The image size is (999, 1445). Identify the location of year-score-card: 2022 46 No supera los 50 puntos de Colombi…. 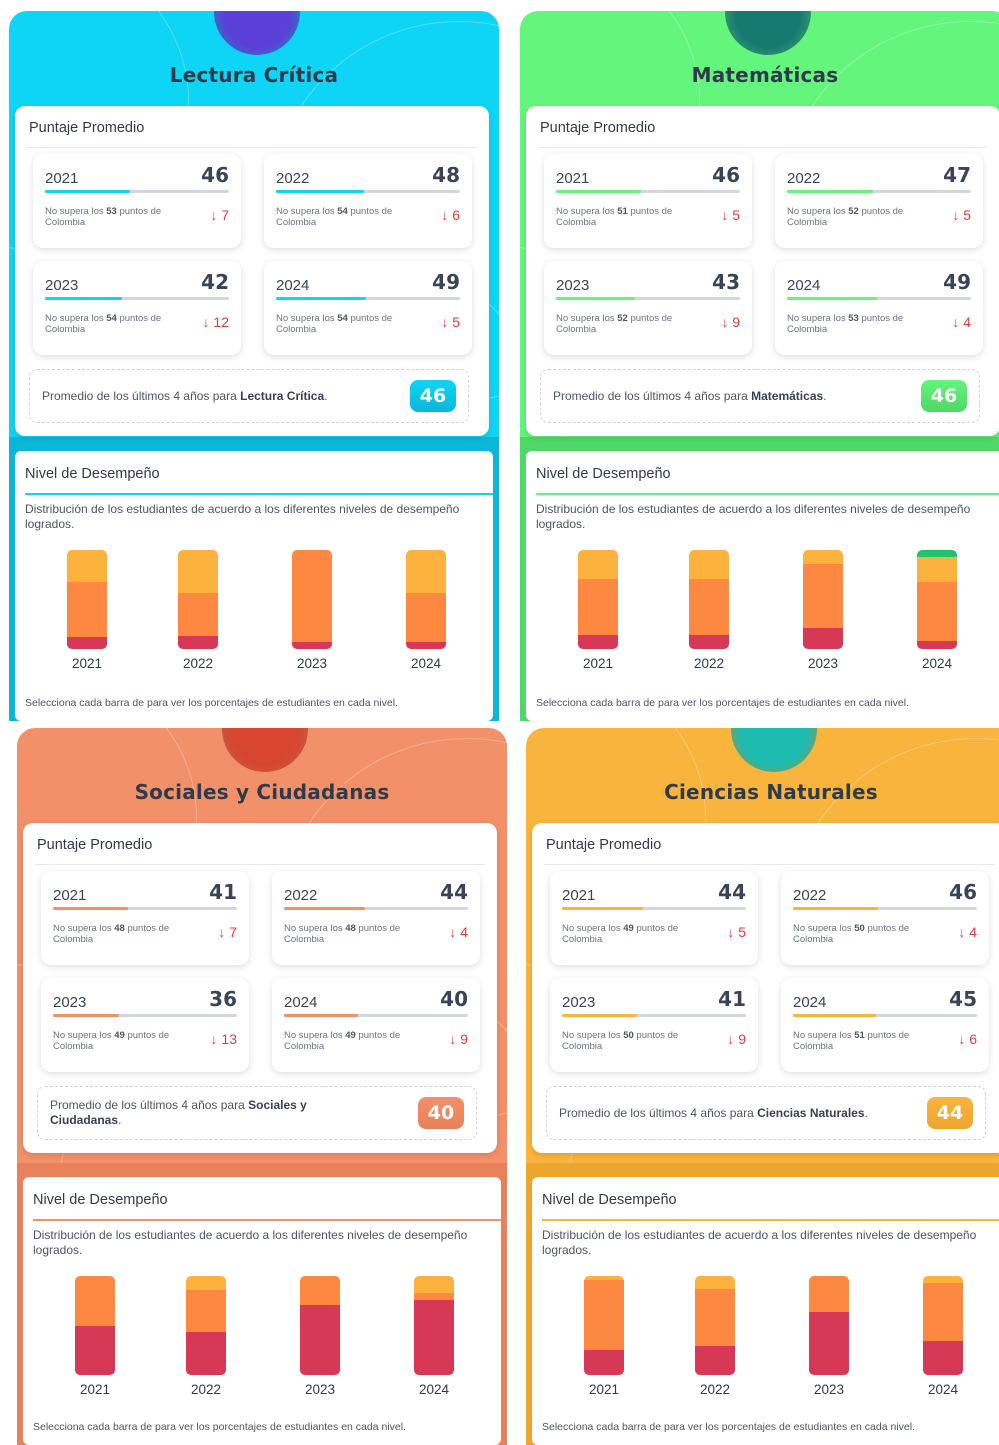
(885, 918).